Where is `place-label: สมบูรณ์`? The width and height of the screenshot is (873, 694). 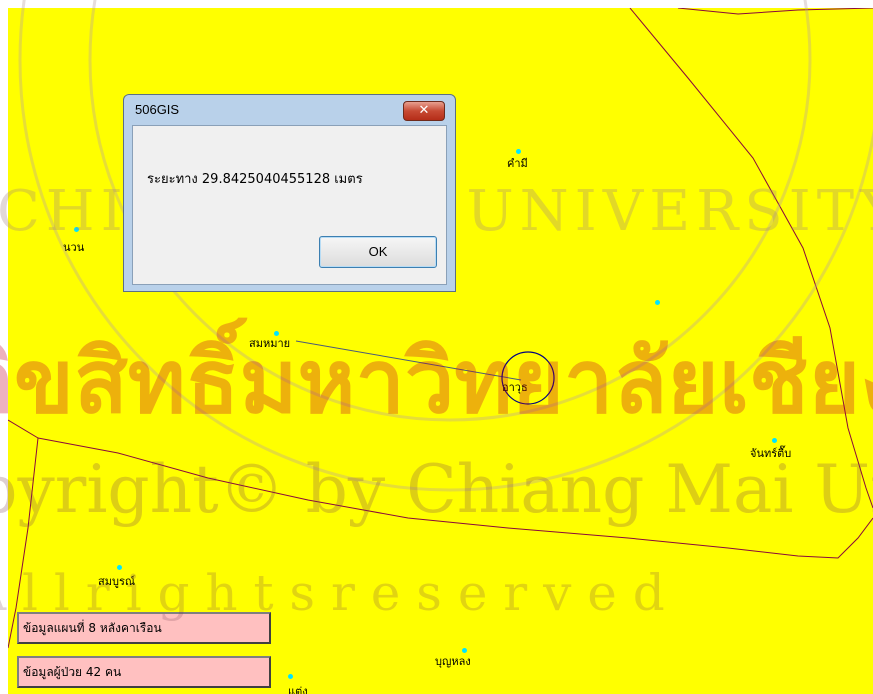
place-label: สมบูรณ์ is located at coordinates (117, 581).